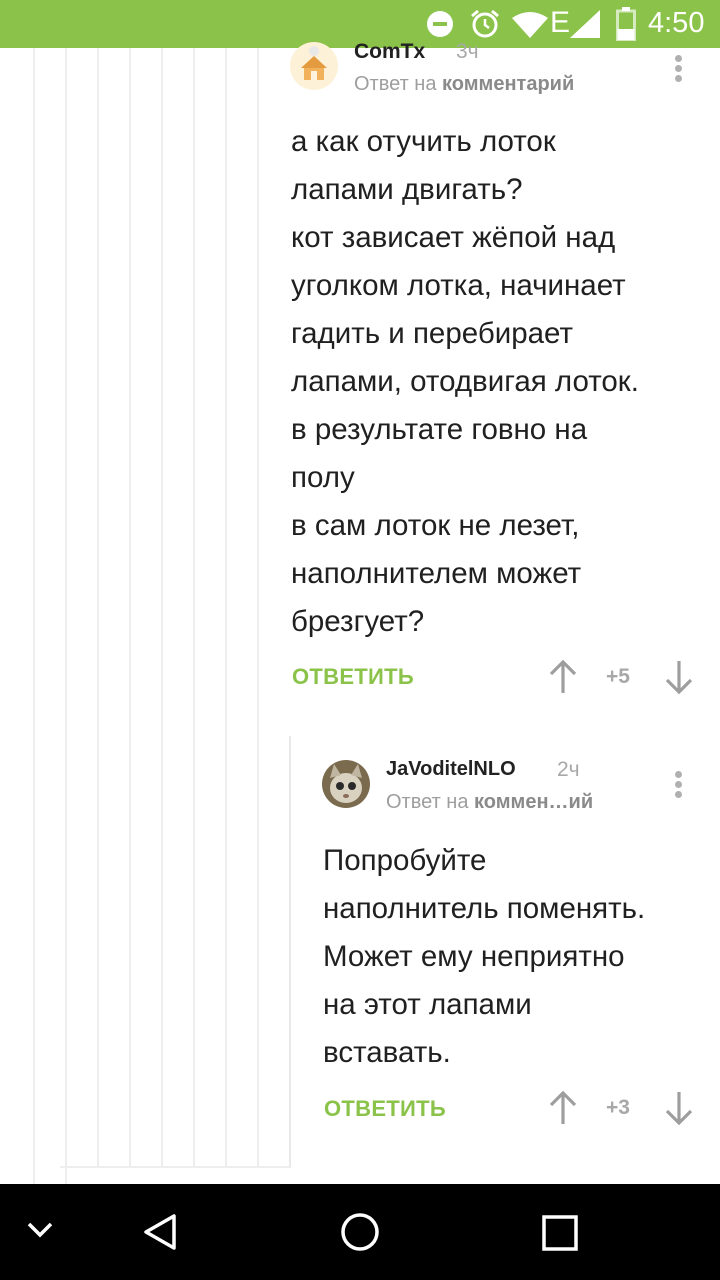 Image resolution: width=720 pixels, height=1280 pixels. I want to click on network-type-label: E, so click(560, 22).